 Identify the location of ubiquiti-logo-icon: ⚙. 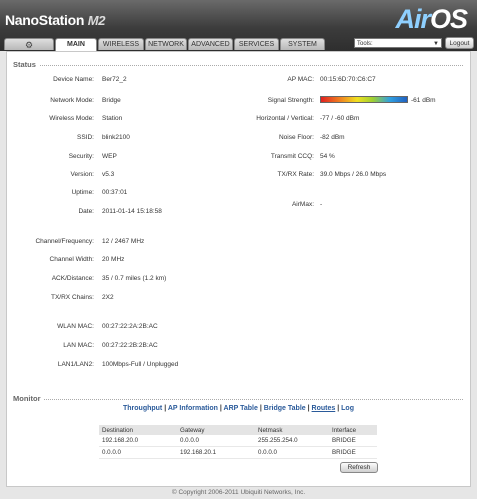
(29, 45).